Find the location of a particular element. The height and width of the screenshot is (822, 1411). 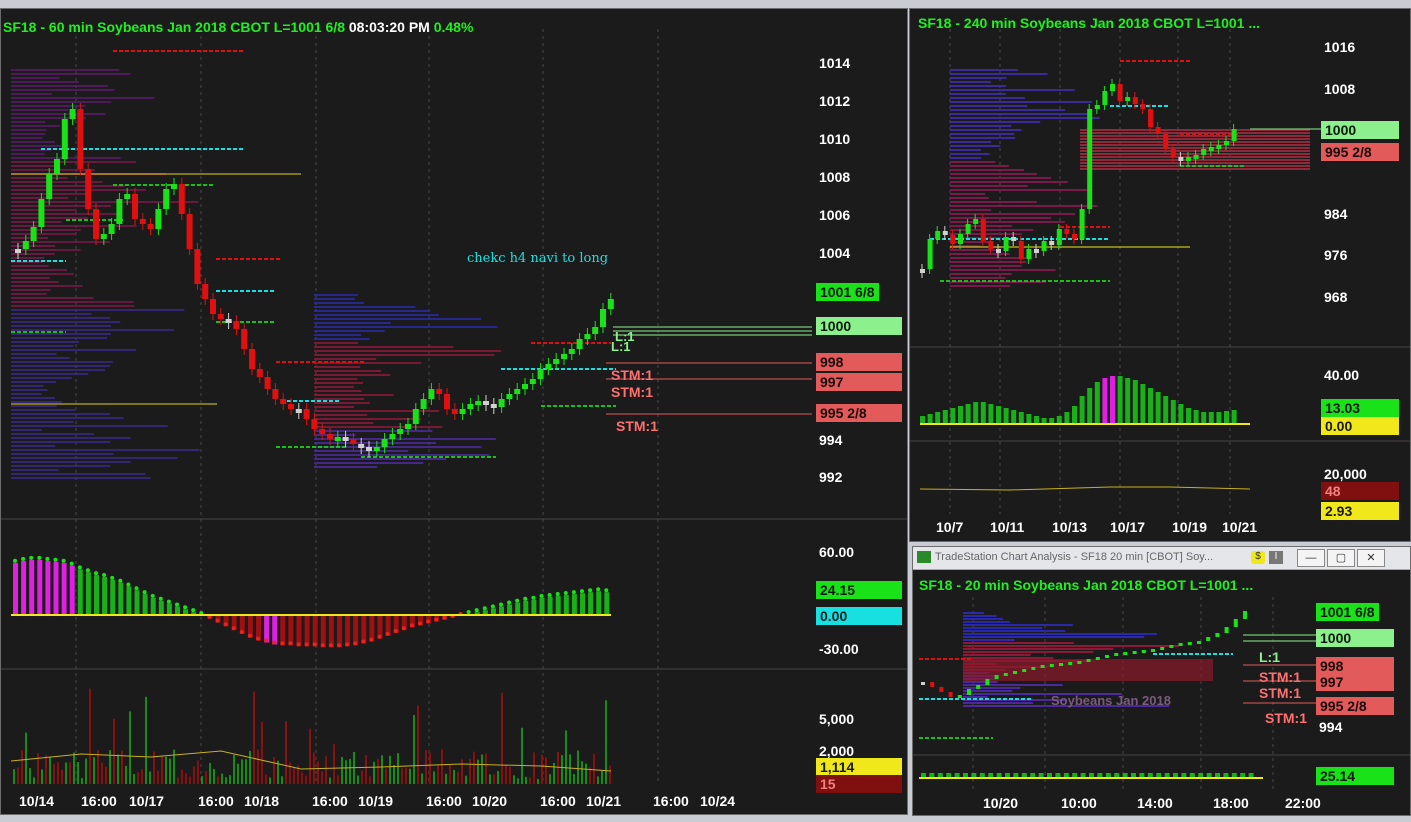

x-axis-label: 16:00 is located at coordinates (216, 801).